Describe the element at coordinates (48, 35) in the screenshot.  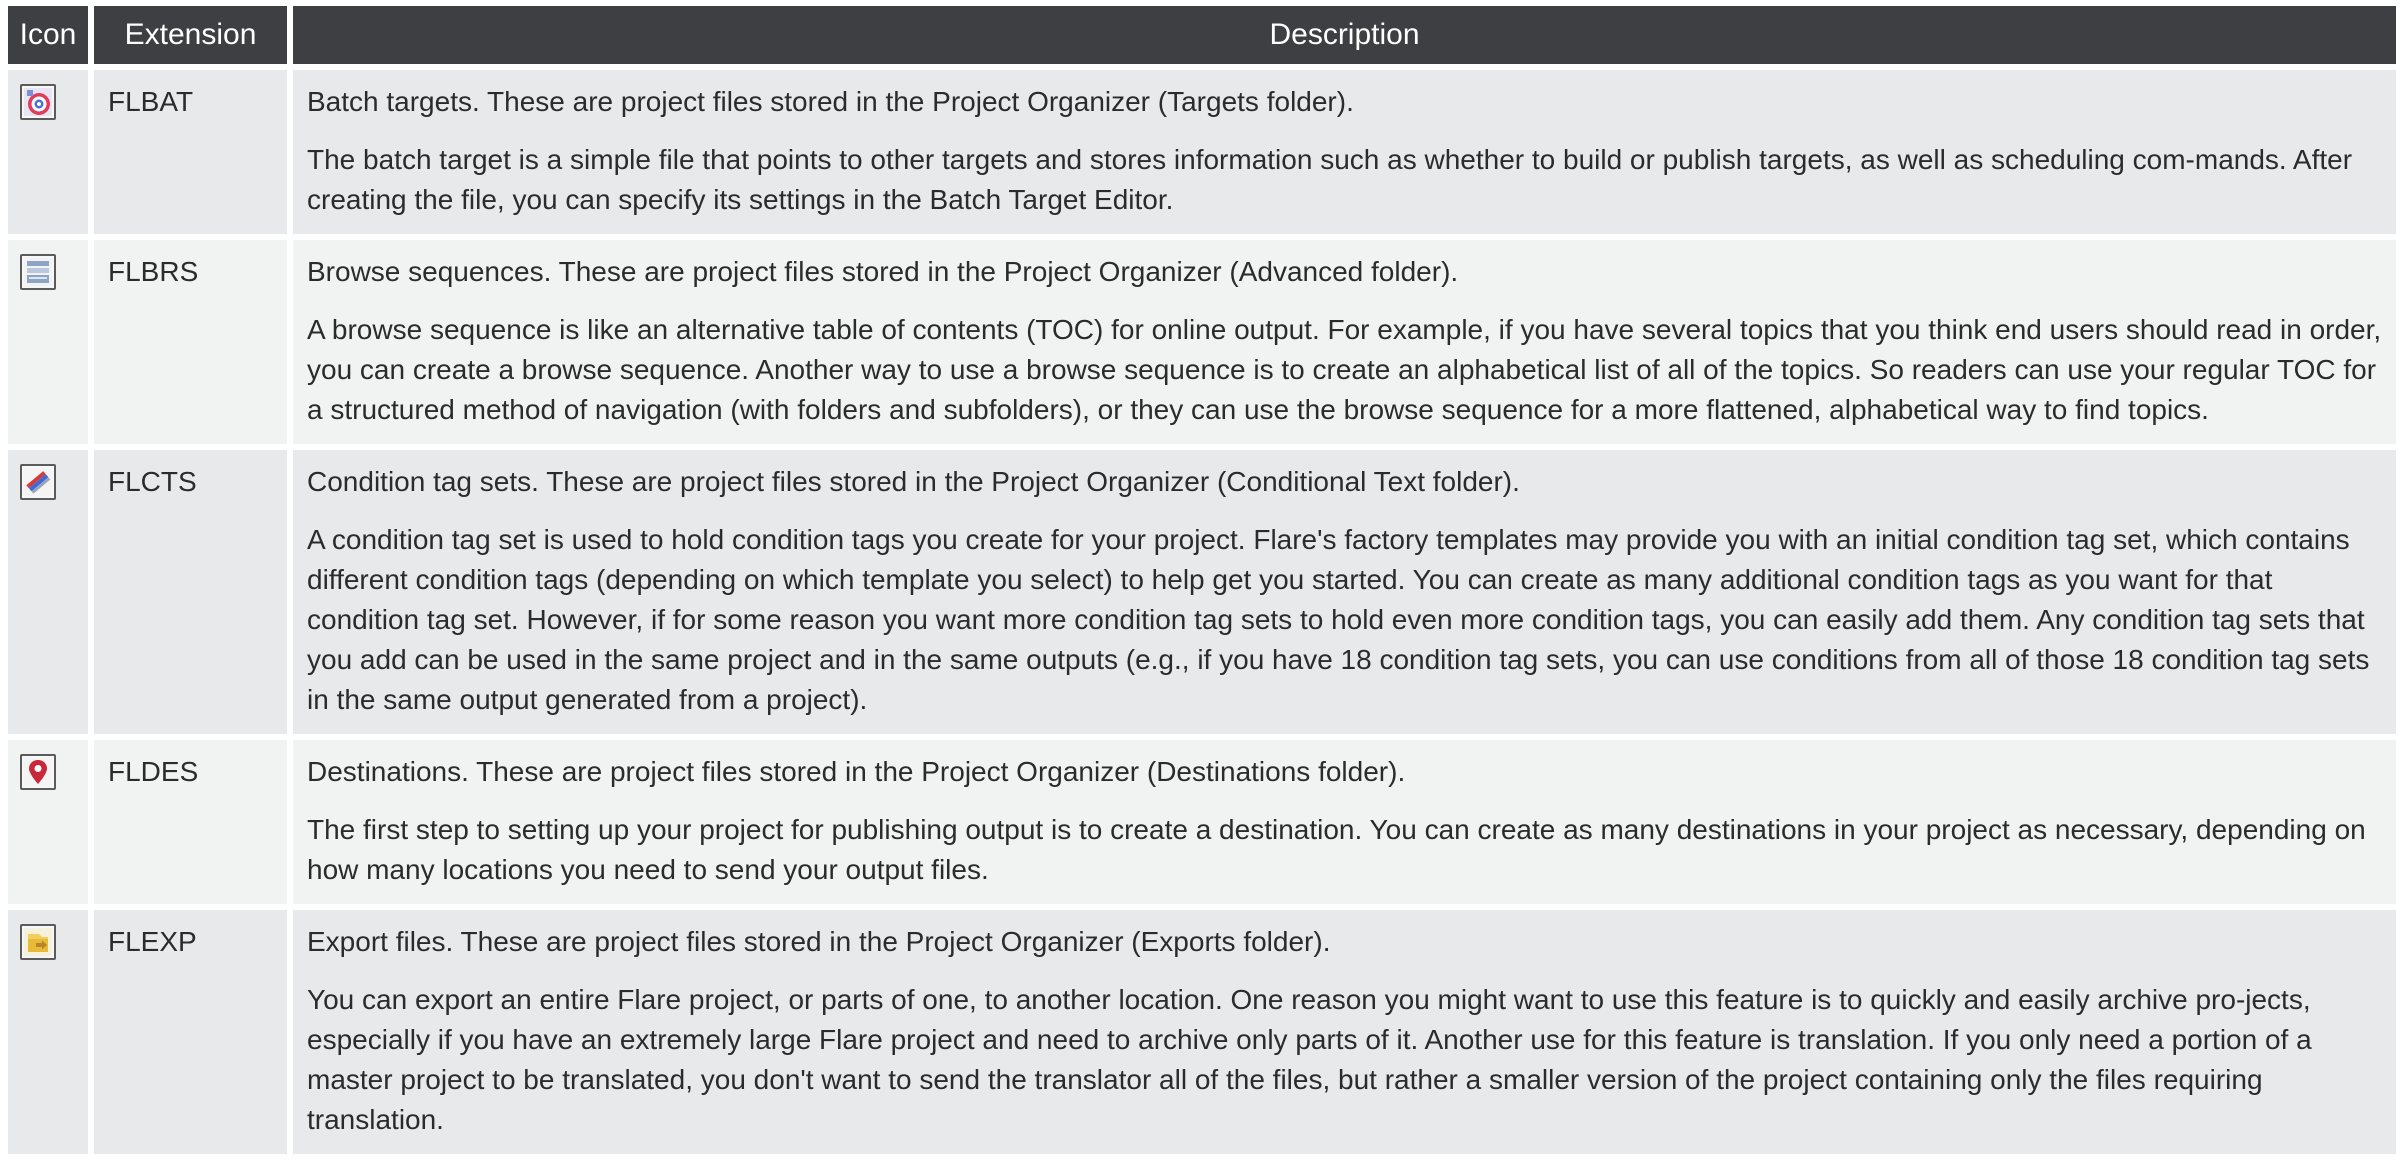
I see `column-header-icon: Icon` at that location.